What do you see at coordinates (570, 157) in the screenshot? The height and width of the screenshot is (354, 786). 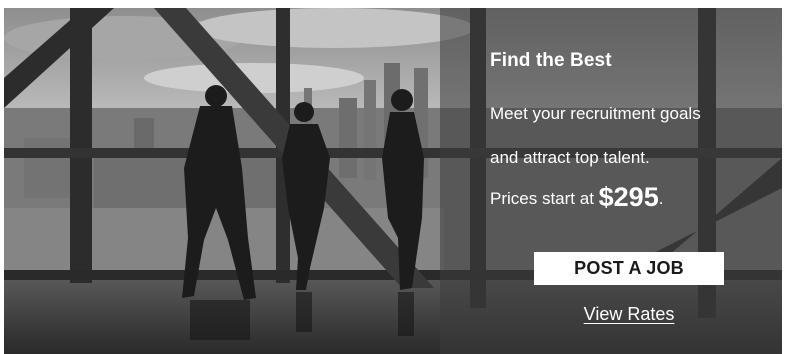 I see `tagline-line-2: and attract top talent.` at bounding box center [570, 157].